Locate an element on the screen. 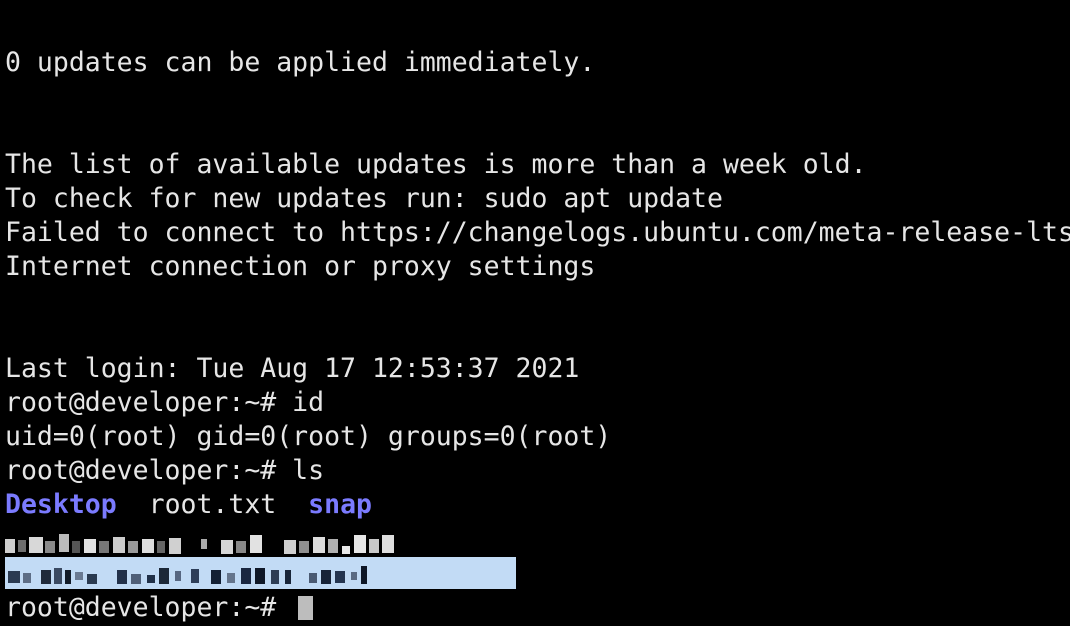 The width and height of the screenshot is (1070, 626). motd-updates-line: 0 updates can be applied immediately. is located at coordinates (300, 62).